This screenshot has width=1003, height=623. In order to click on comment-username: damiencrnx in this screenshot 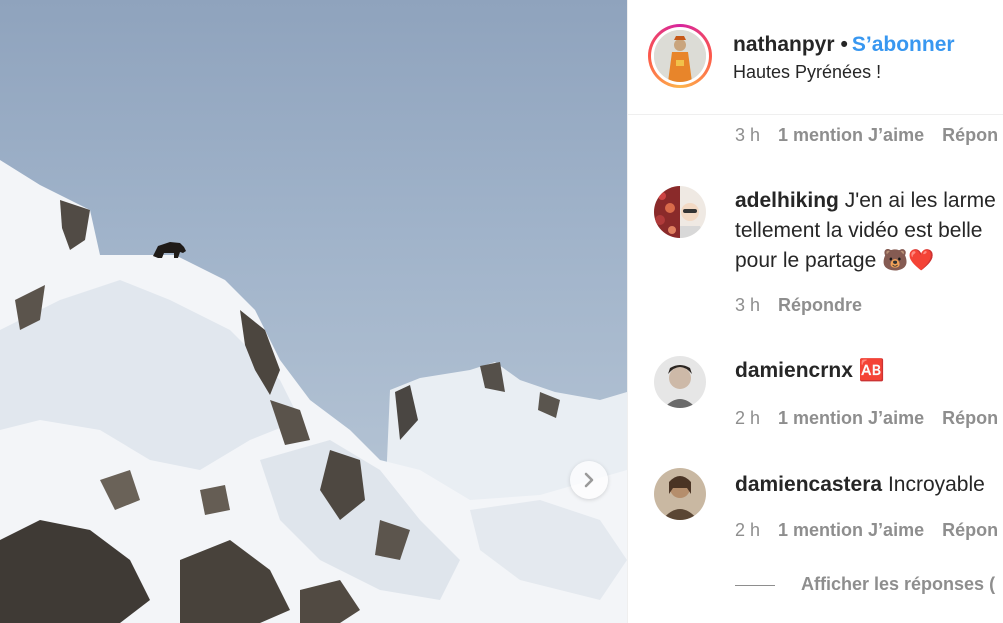, I will do `click(794, 370)`.